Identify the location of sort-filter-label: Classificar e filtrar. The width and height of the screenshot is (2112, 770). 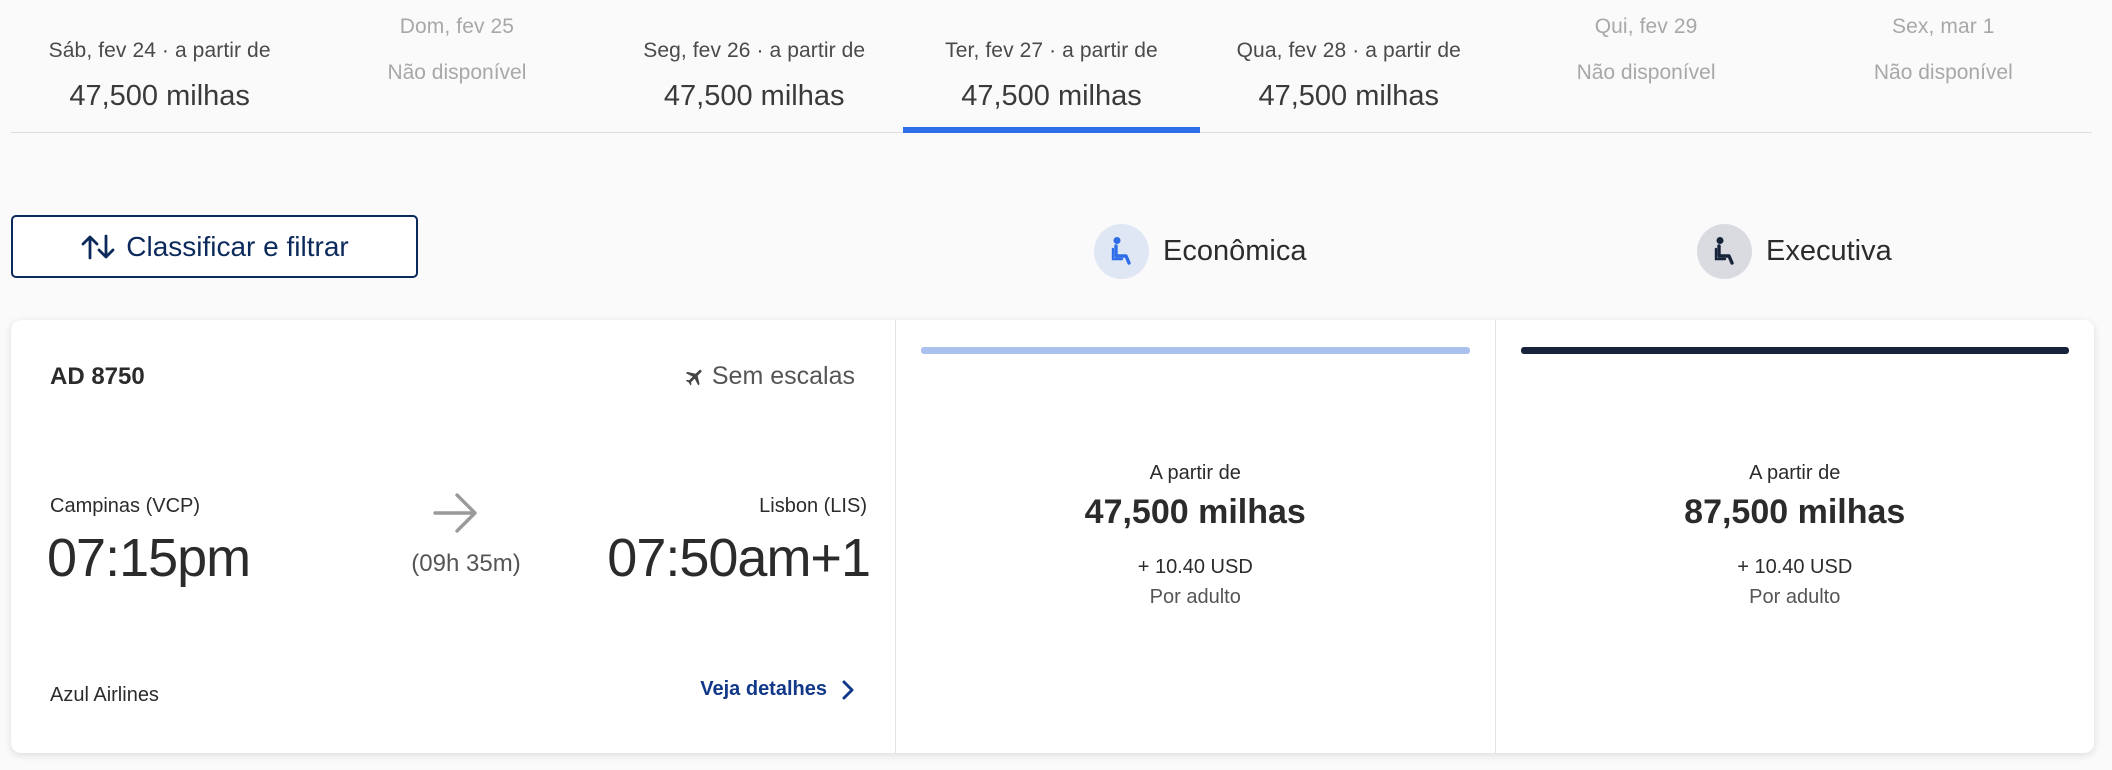
(237, 246).